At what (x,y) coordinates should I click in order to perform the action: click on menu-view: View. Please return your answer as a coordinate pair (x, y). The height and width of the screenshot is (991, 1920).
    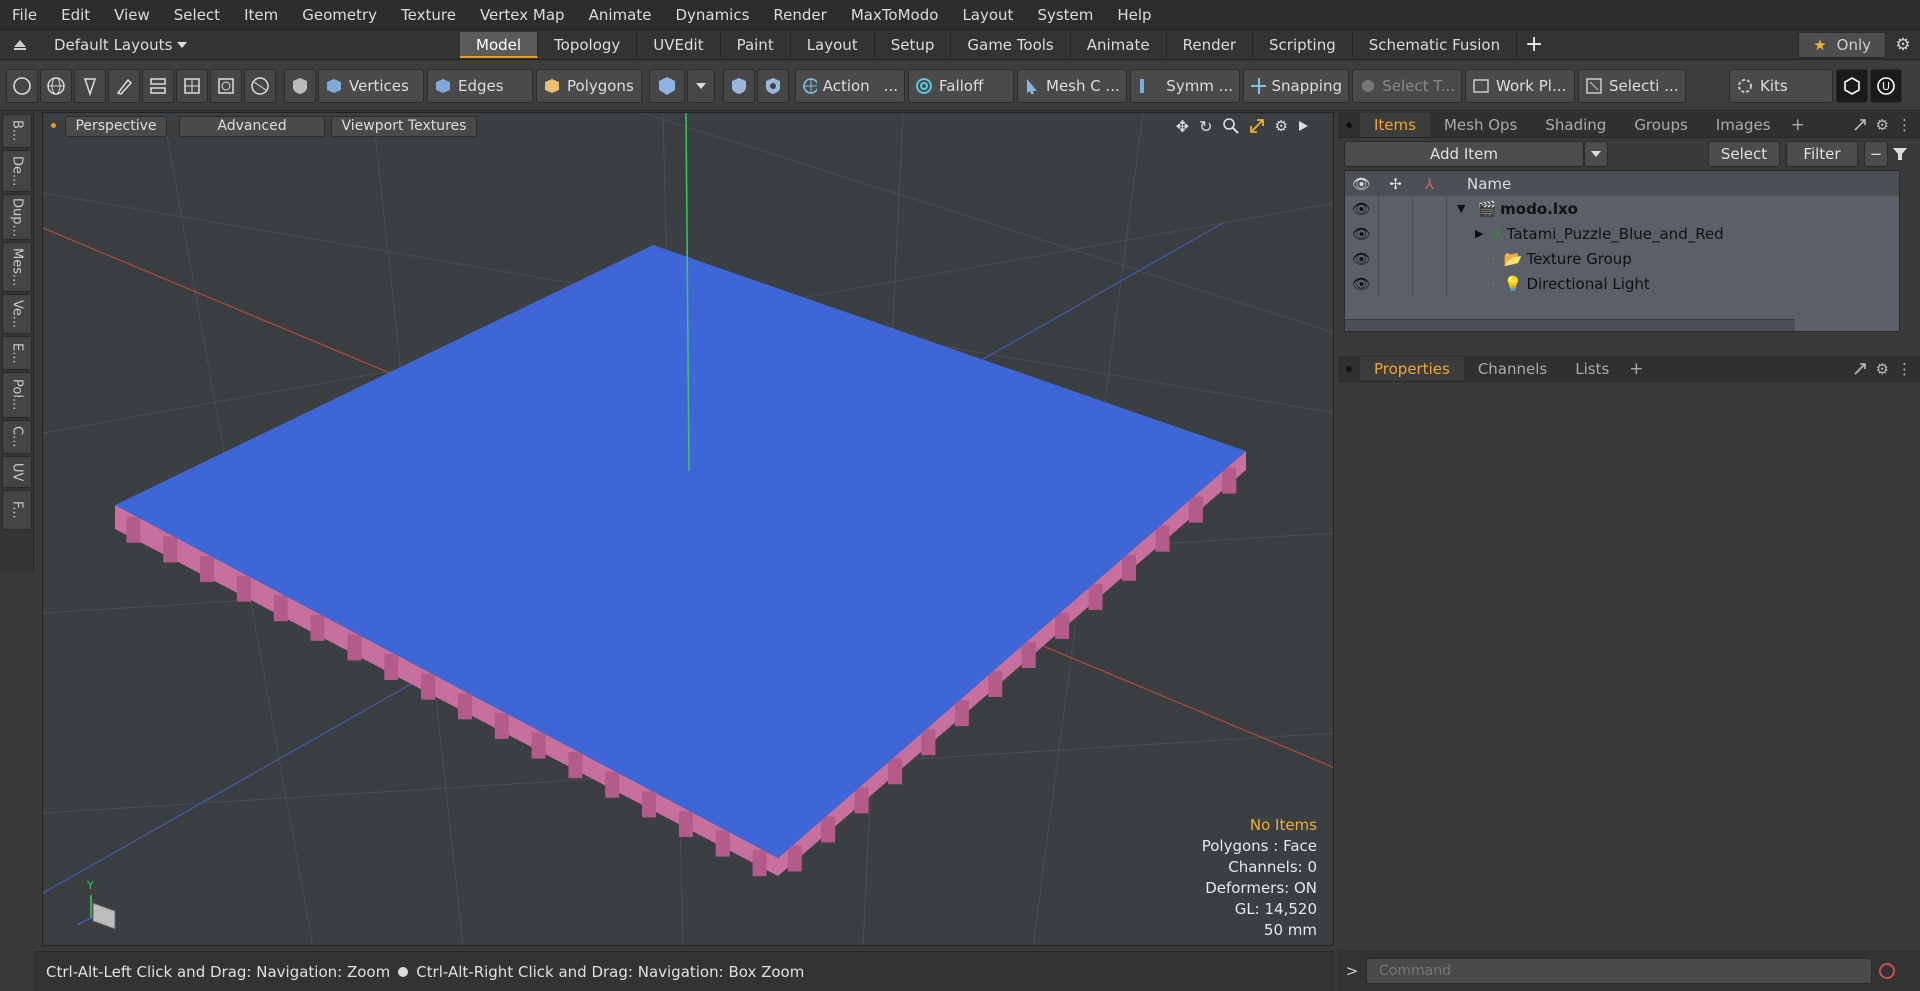
    Looking at the image, I should click on (132, 15).